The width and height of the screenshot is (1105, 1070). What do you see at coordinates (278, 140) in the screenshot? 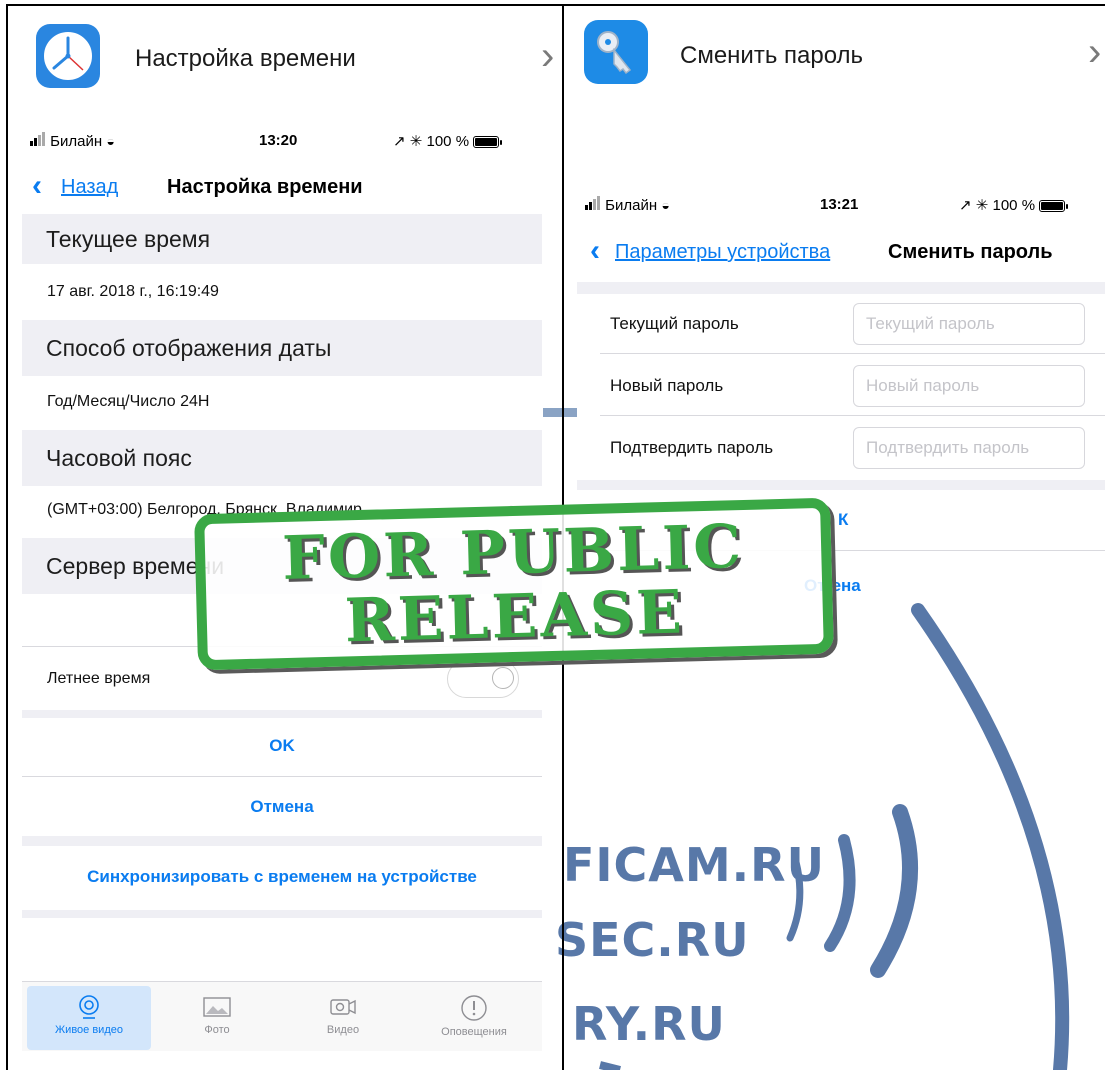
I see `status-time: 13:20` at bounding box center [278, 140].